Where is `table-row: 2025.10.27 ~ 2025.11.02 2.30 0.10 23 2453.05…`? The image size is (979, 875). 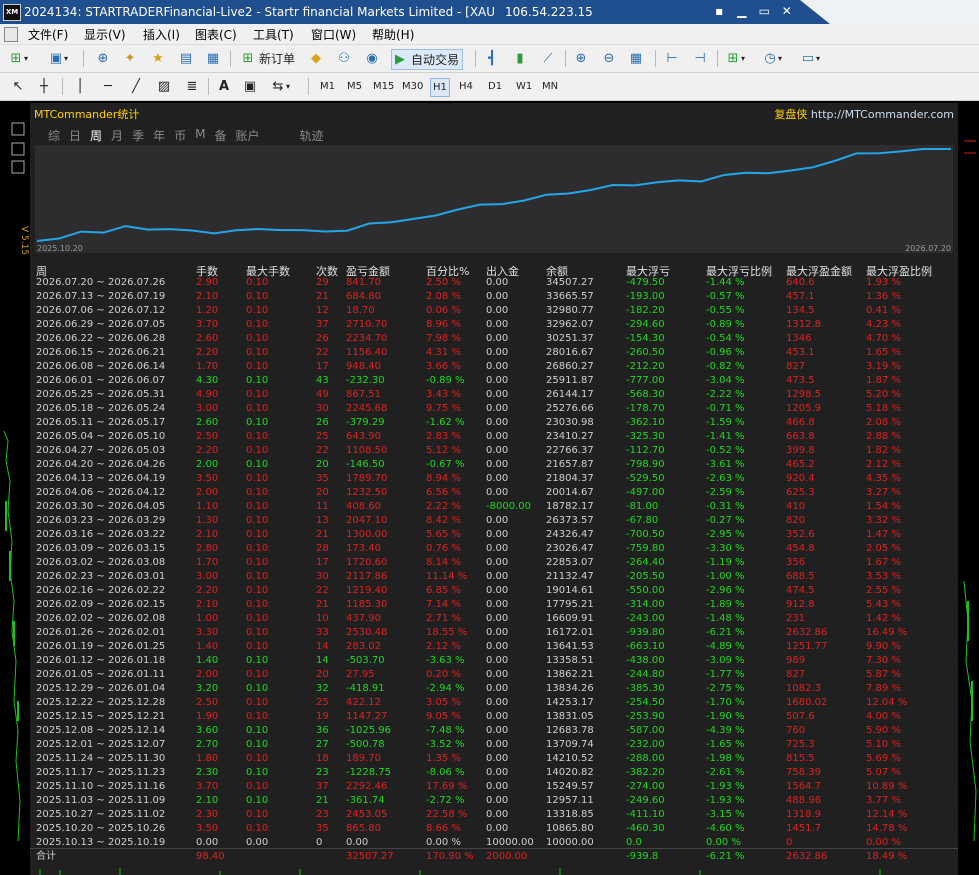 table-row: 2025.10.27 ~ 2025.11.02 2.30 0.10 23 2453.05… is located at coordinates (494, 815).